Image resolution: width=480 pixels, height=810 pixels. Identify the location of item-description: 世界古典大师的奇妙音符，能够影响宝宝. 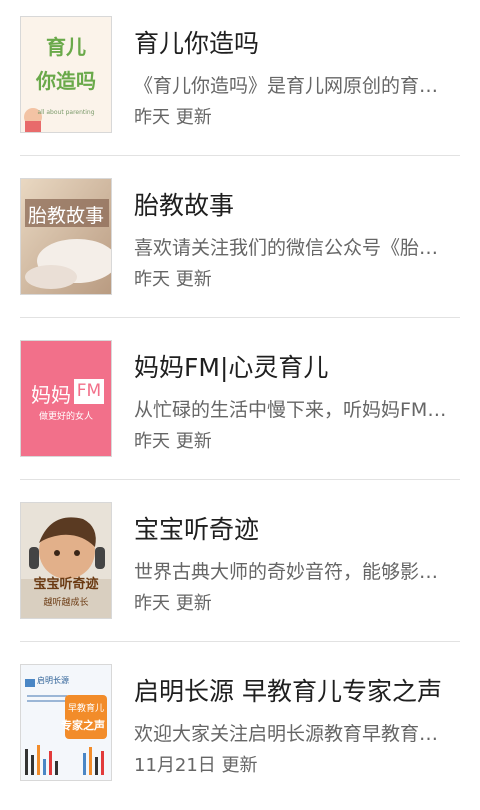
(291, 572).